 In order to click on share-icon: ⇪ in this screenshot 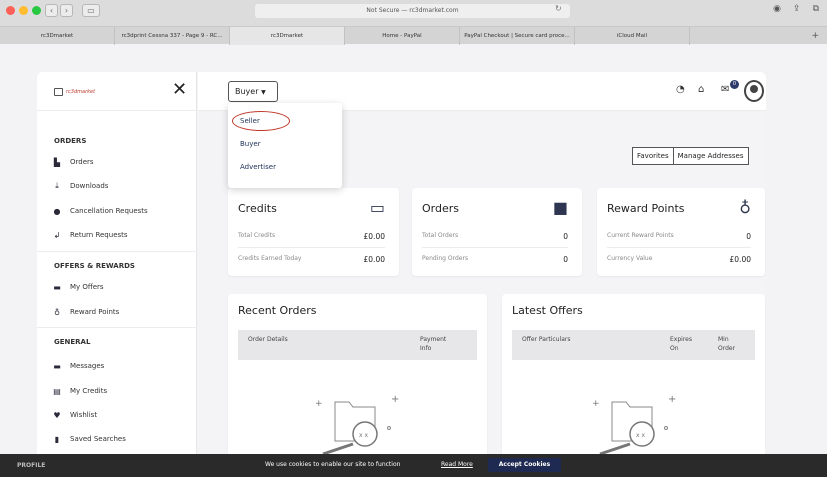, I will do `click(797, 9)`.